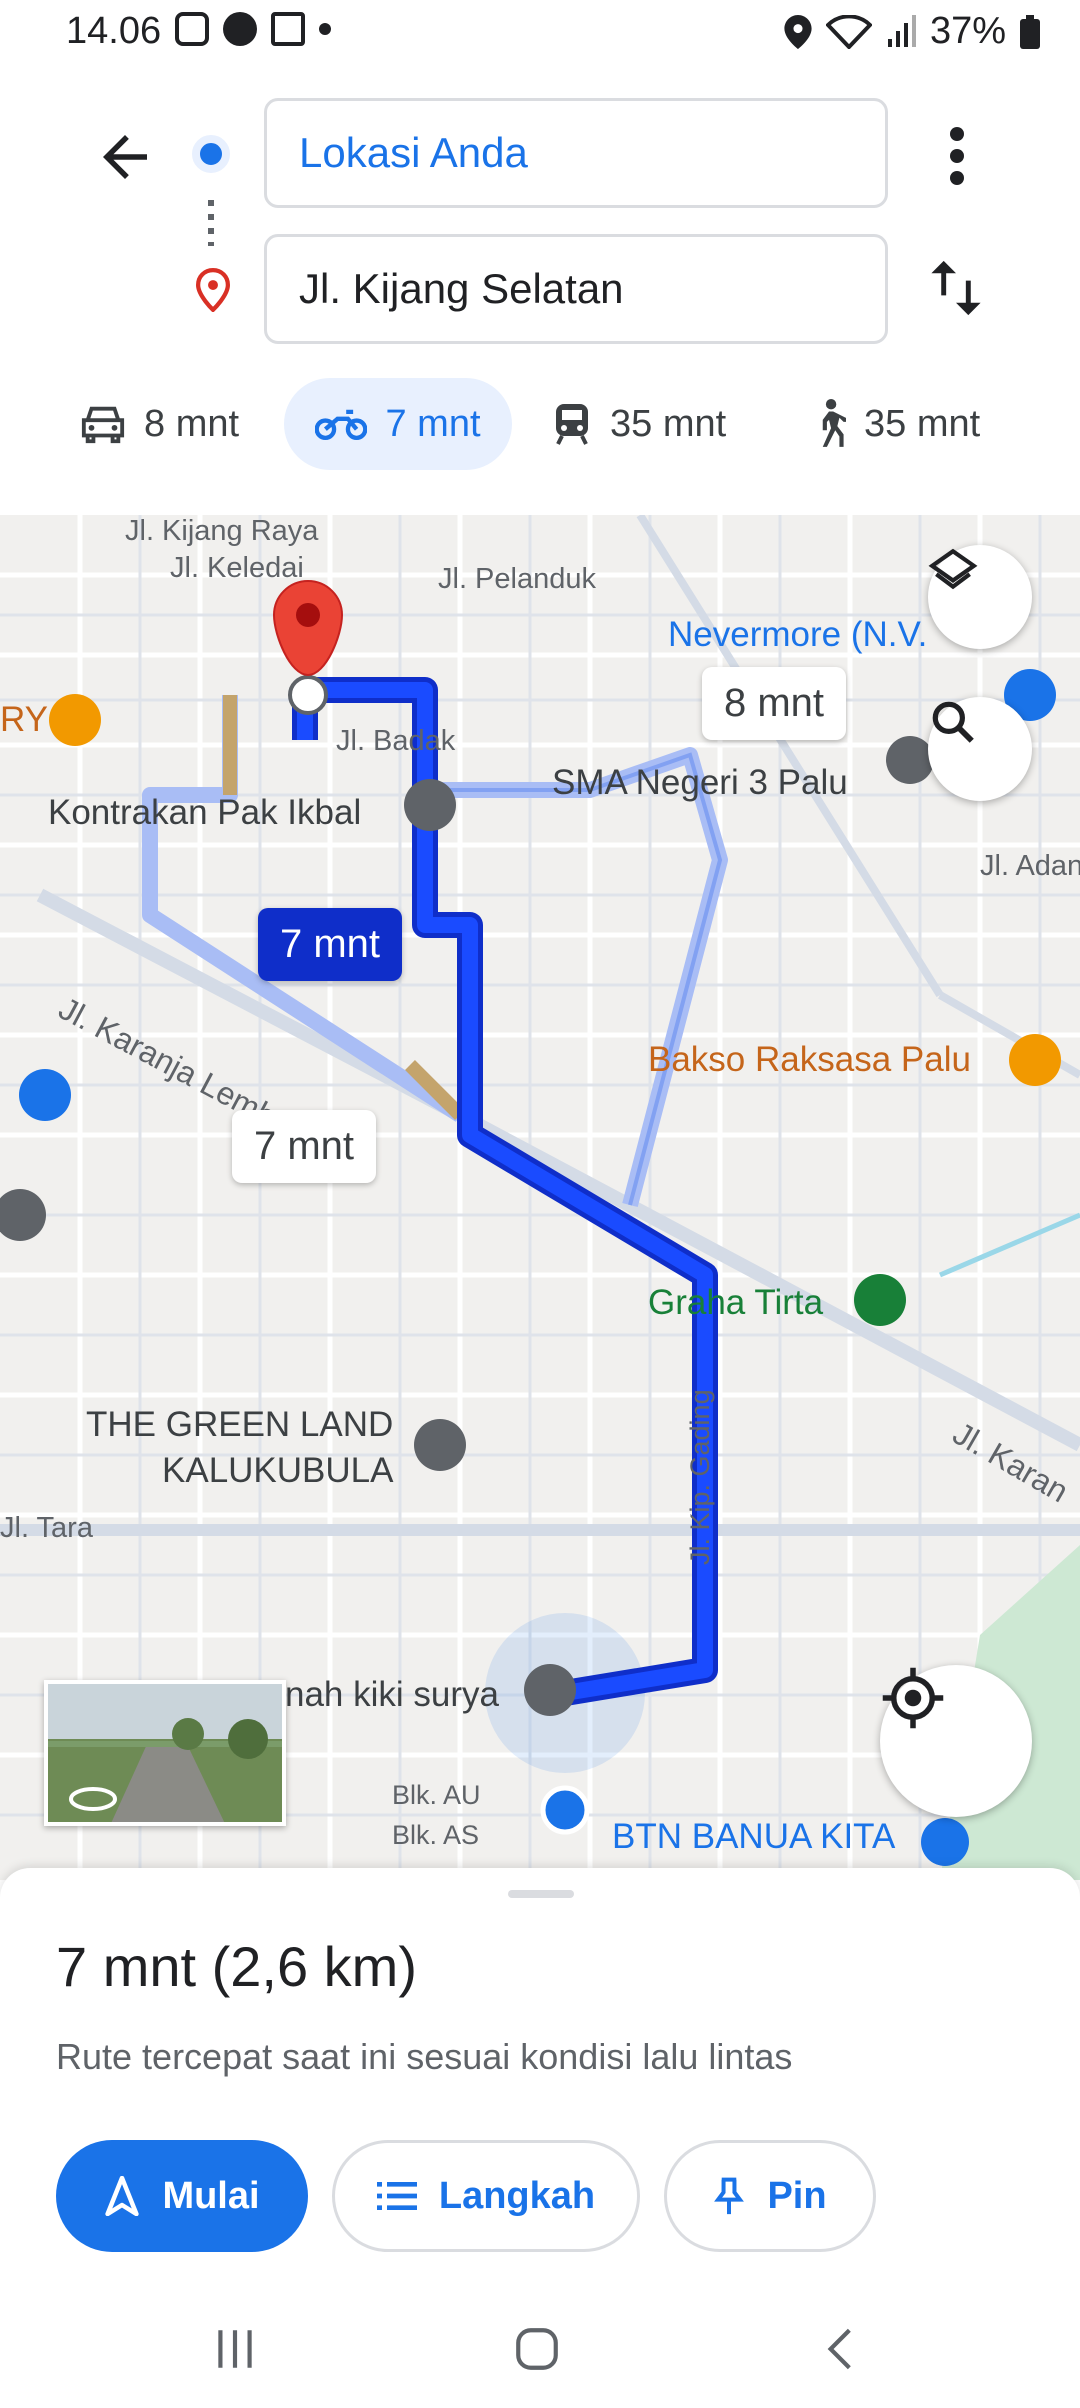 The height and width of the screenshot is (2408, 1080). Describe the element at coordinates (240, 29) in the screenshot. I see `facebook-icon` at that location.